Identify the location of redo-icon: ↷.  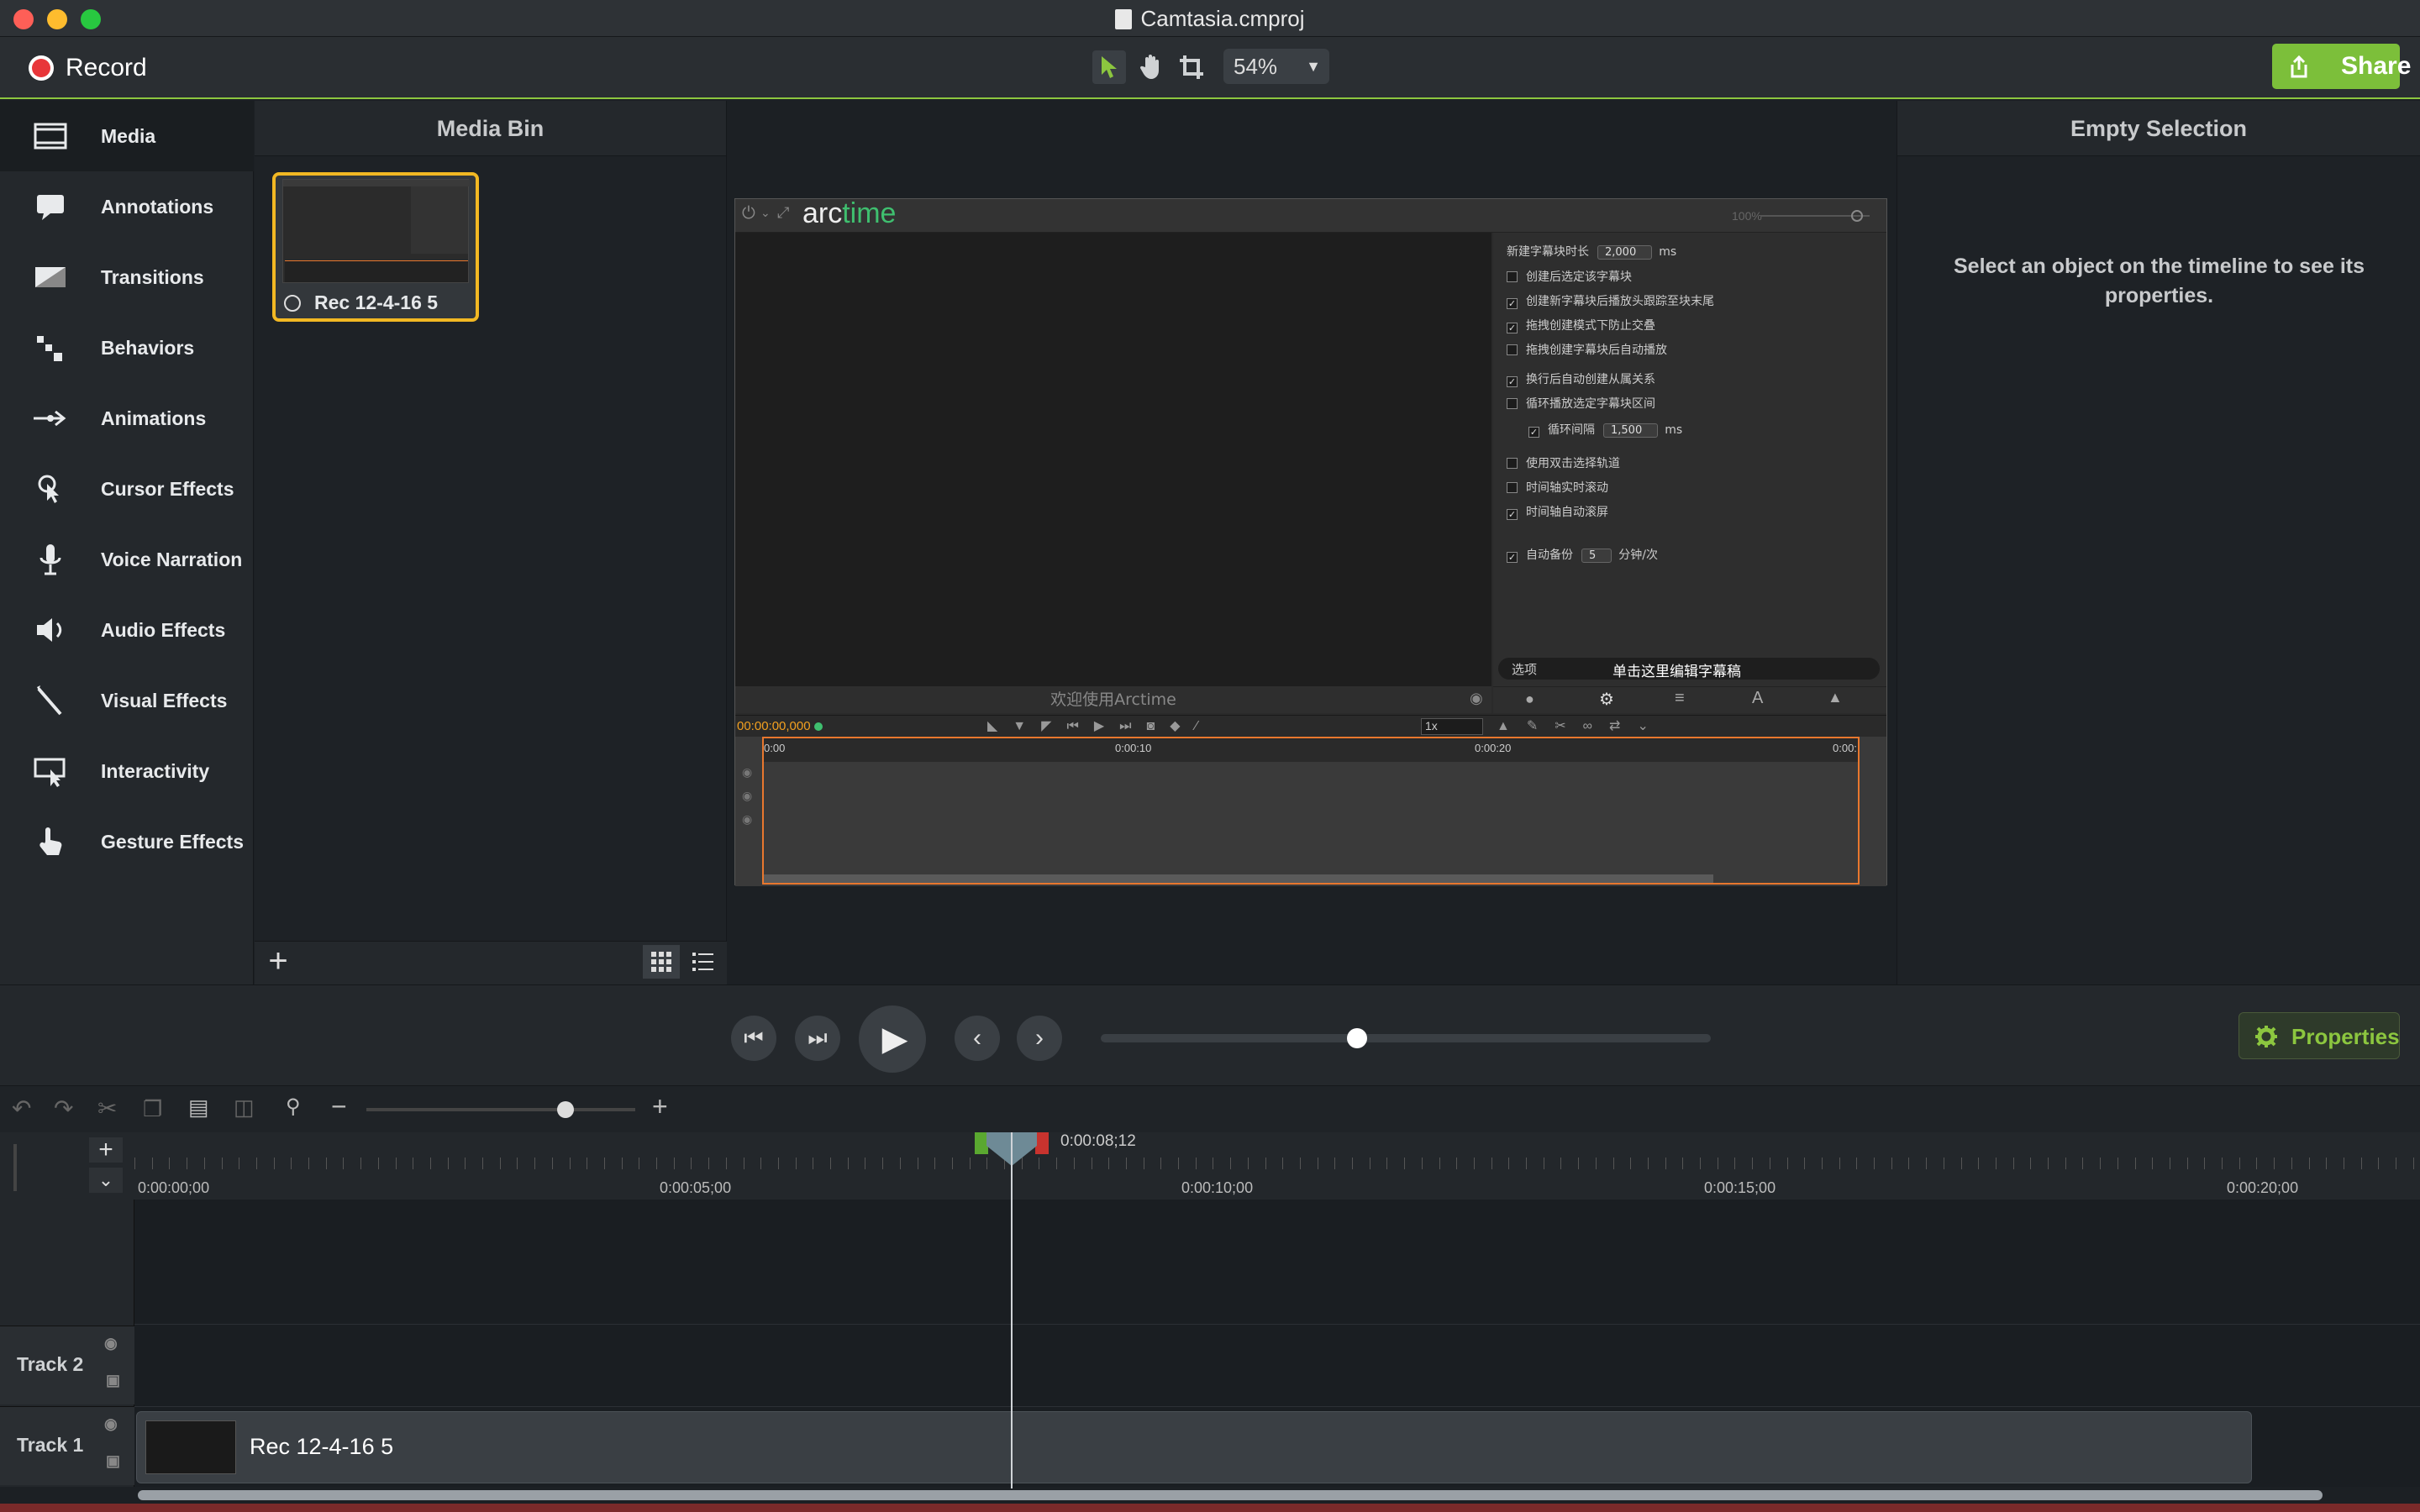
(64, 1108).